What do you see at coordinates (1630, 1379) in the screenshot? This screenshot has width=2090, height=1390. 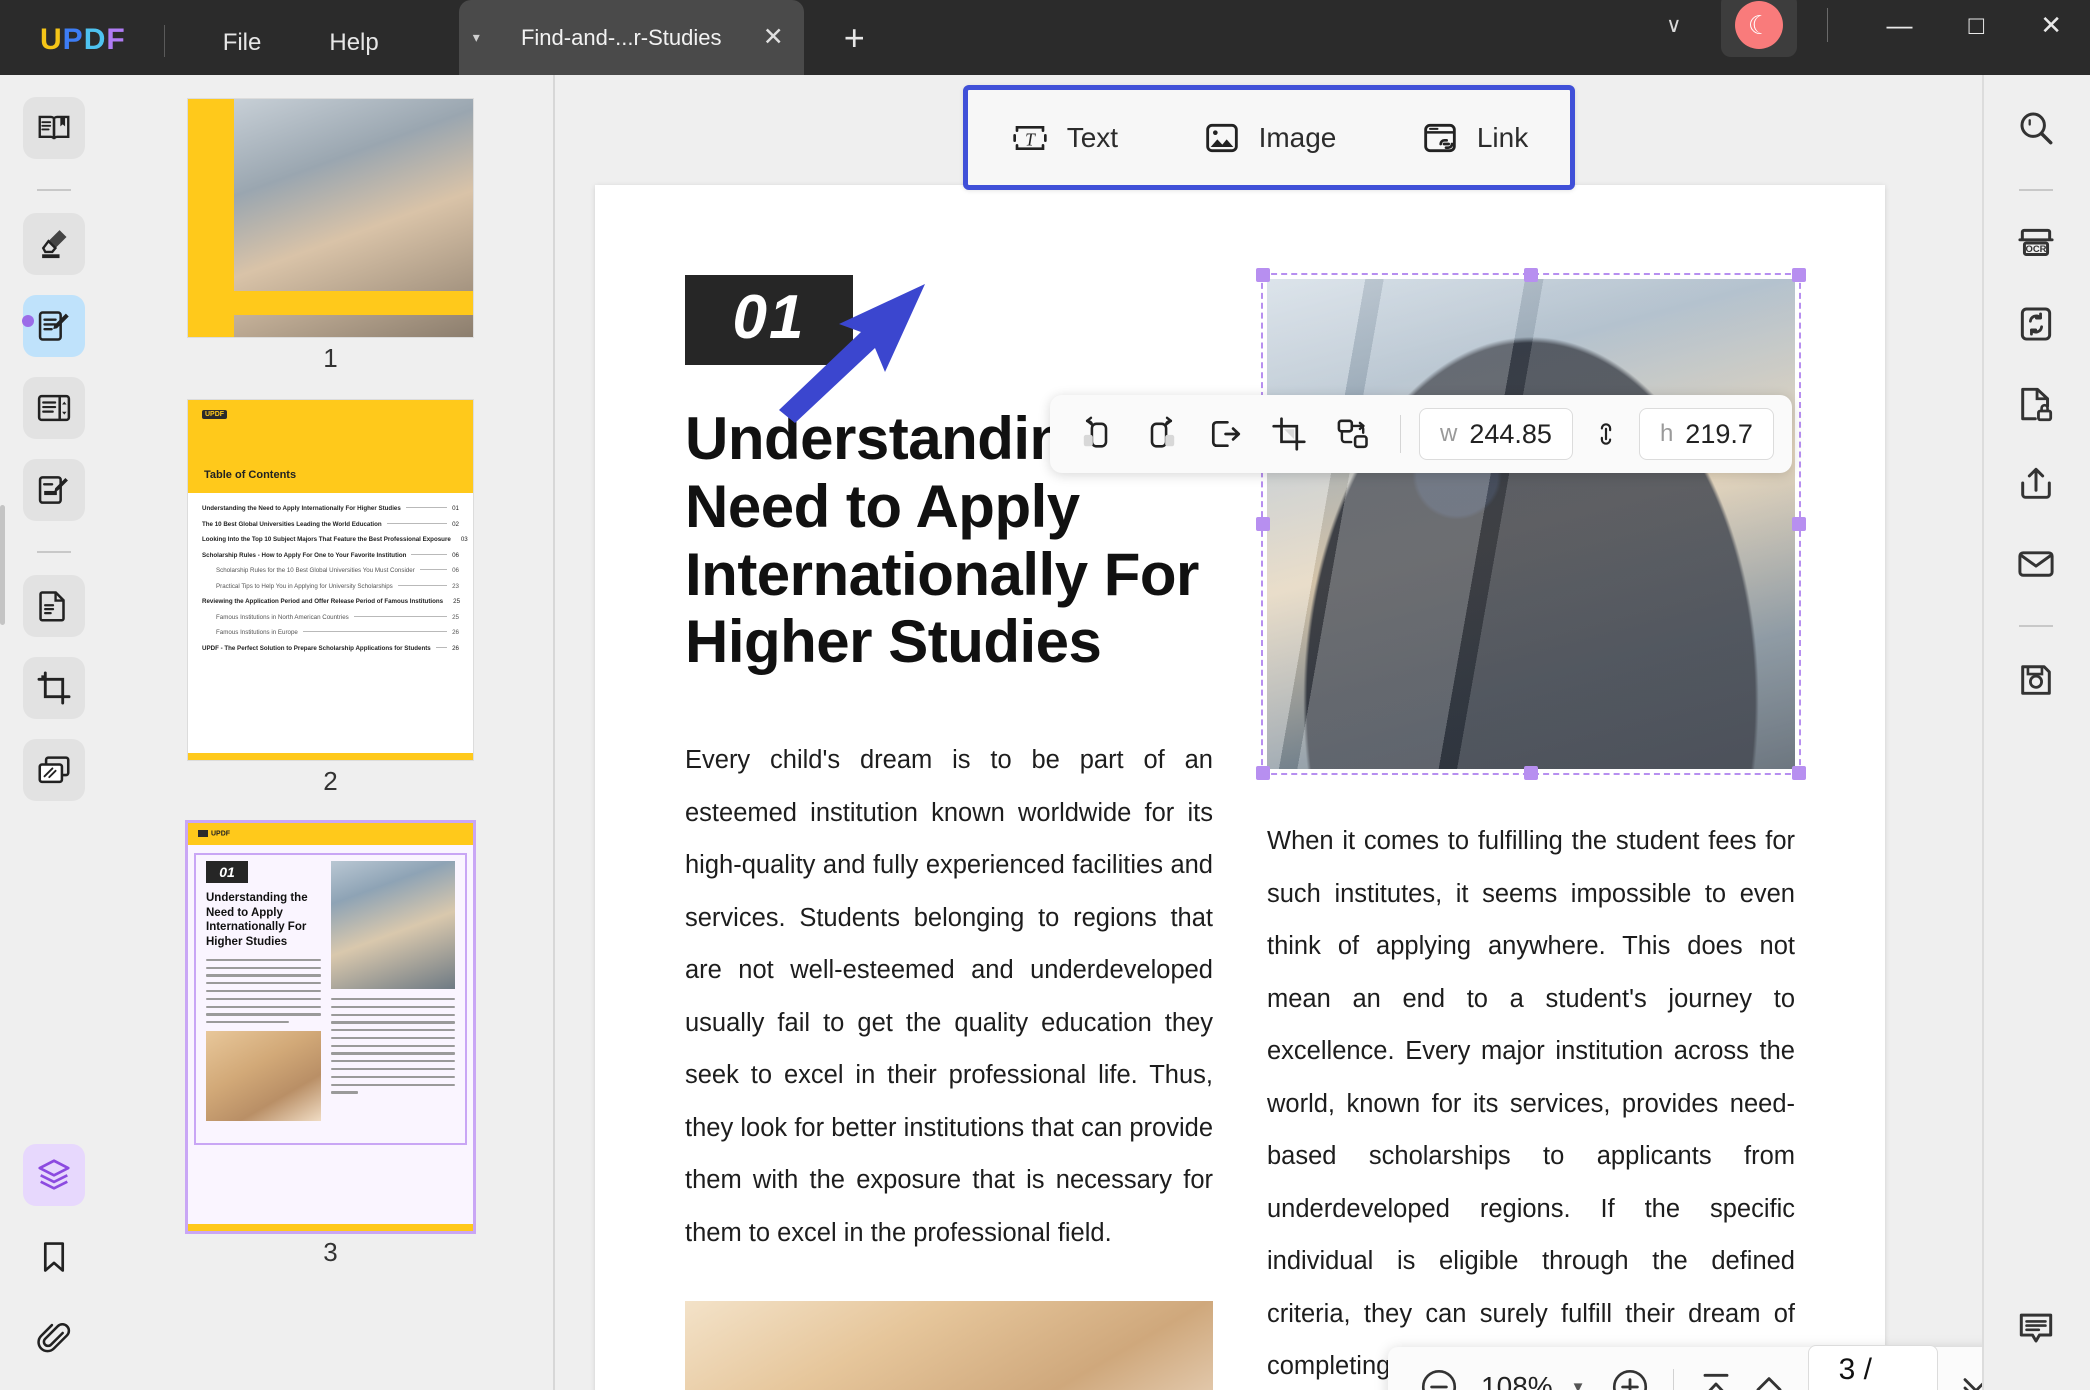 I see `plus-circle-icon` at bounding box center [1630, 1379].